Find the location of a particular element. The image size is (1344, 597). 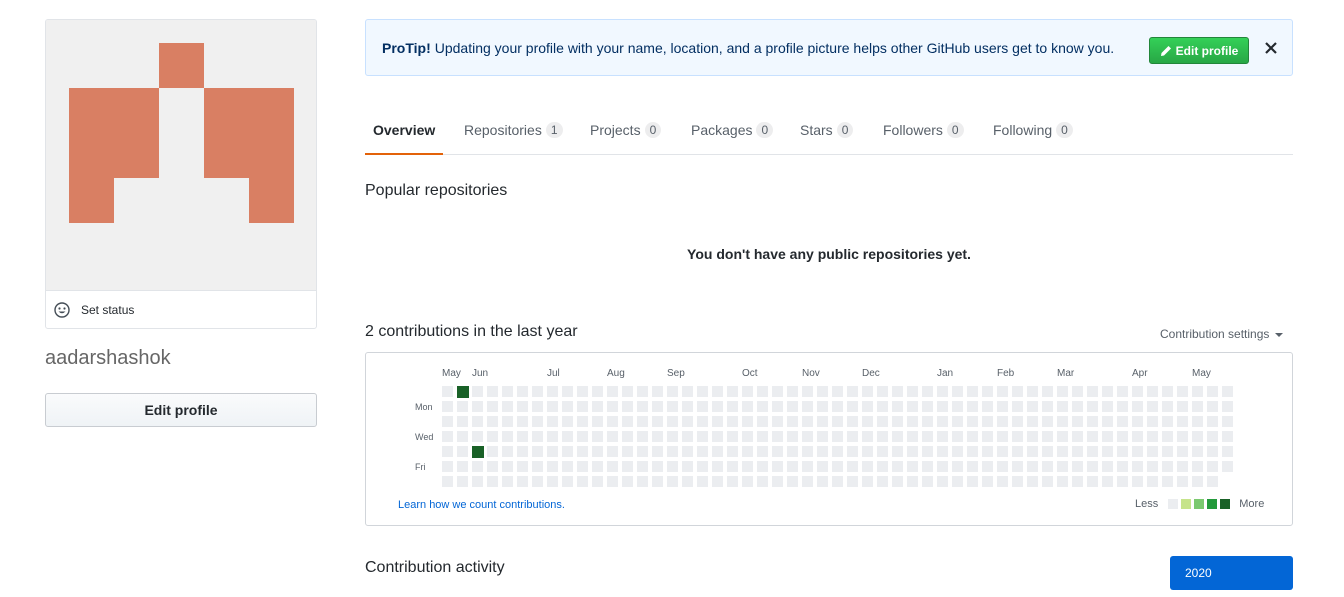

contribution-settings-dropdown: Contribution settings is located at coordinates (1221, 334).